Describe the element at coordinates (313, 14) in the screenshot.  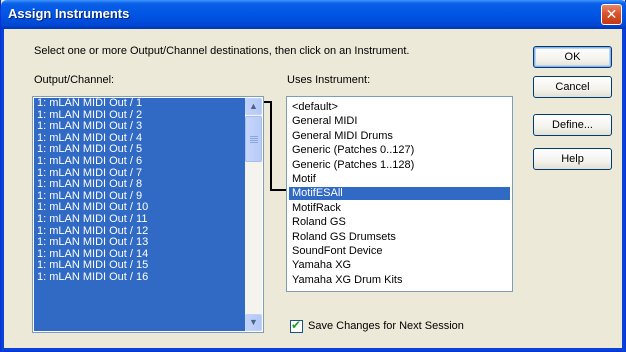
I see `title-bar: Assign Instruments ✕` at that location.